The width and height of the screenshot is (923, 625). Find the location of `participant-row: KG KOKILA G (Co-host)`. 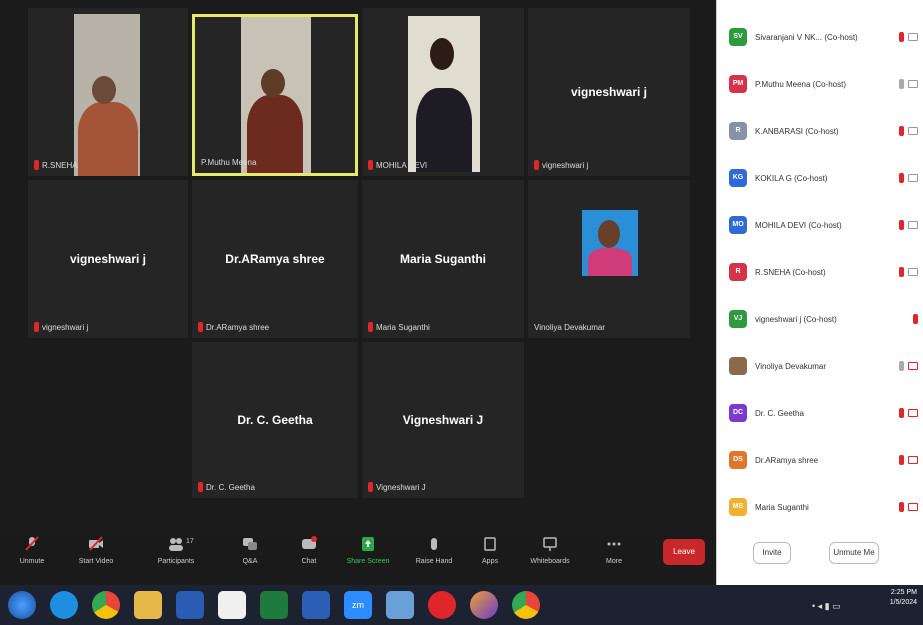

participant-row: KG KOKILA G (Co-host) is located at coordinates (820, 178).